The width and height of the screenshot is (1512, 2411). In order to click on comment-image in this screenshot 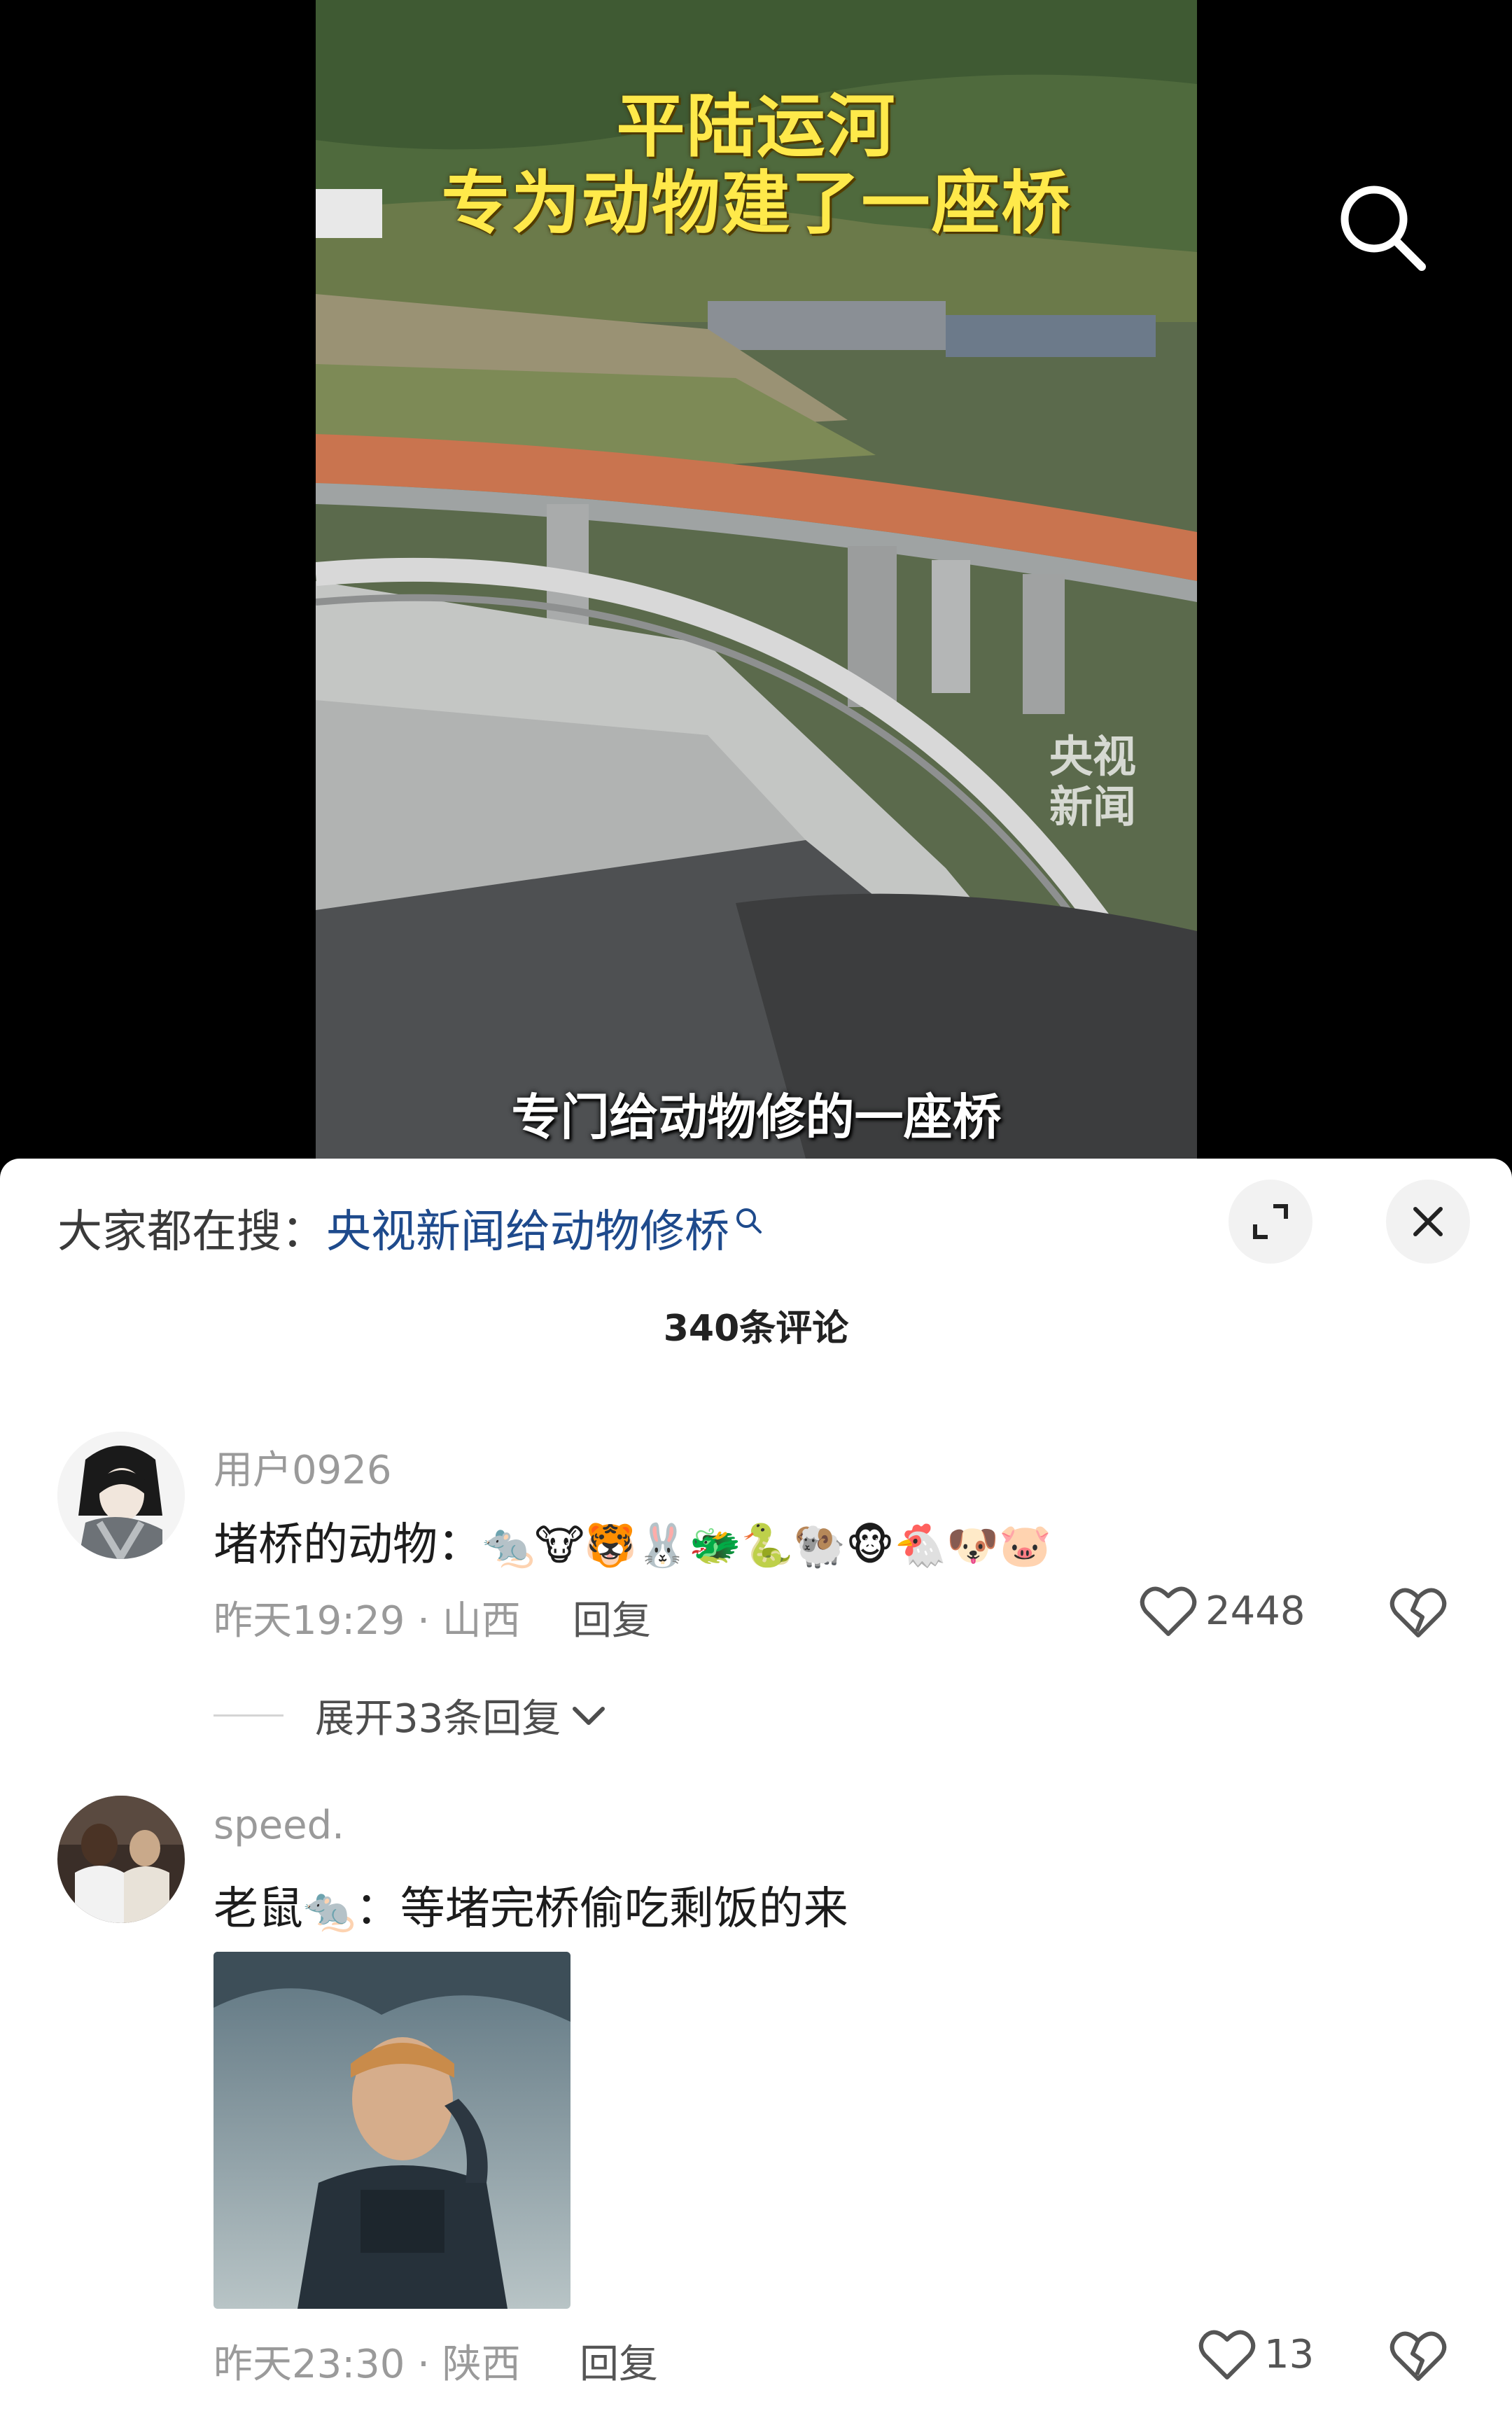, I will do `click(392, 2130)`.